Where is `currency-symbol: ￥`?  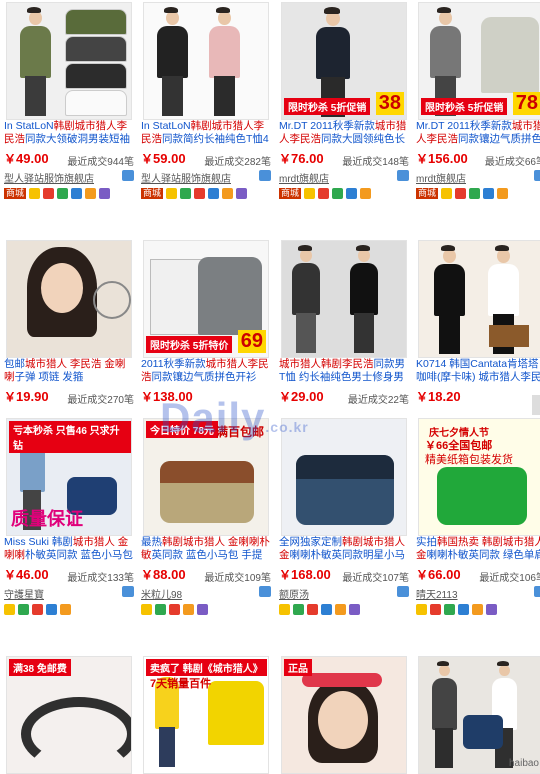
currency-symbol: ￥ is located at coordinates (10, 397).